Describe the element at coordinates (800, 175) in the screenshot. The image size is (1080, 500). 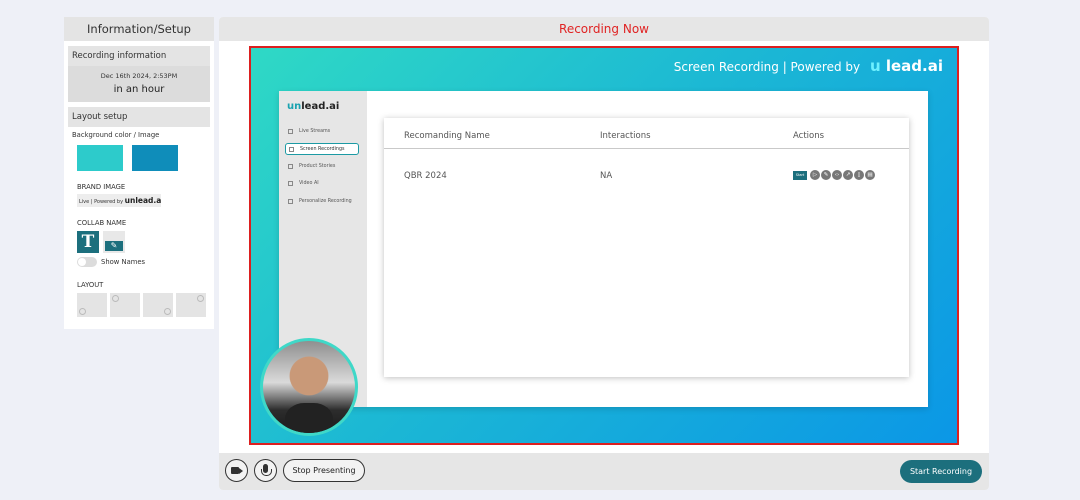
I see `start-action-button: Start` at that location.